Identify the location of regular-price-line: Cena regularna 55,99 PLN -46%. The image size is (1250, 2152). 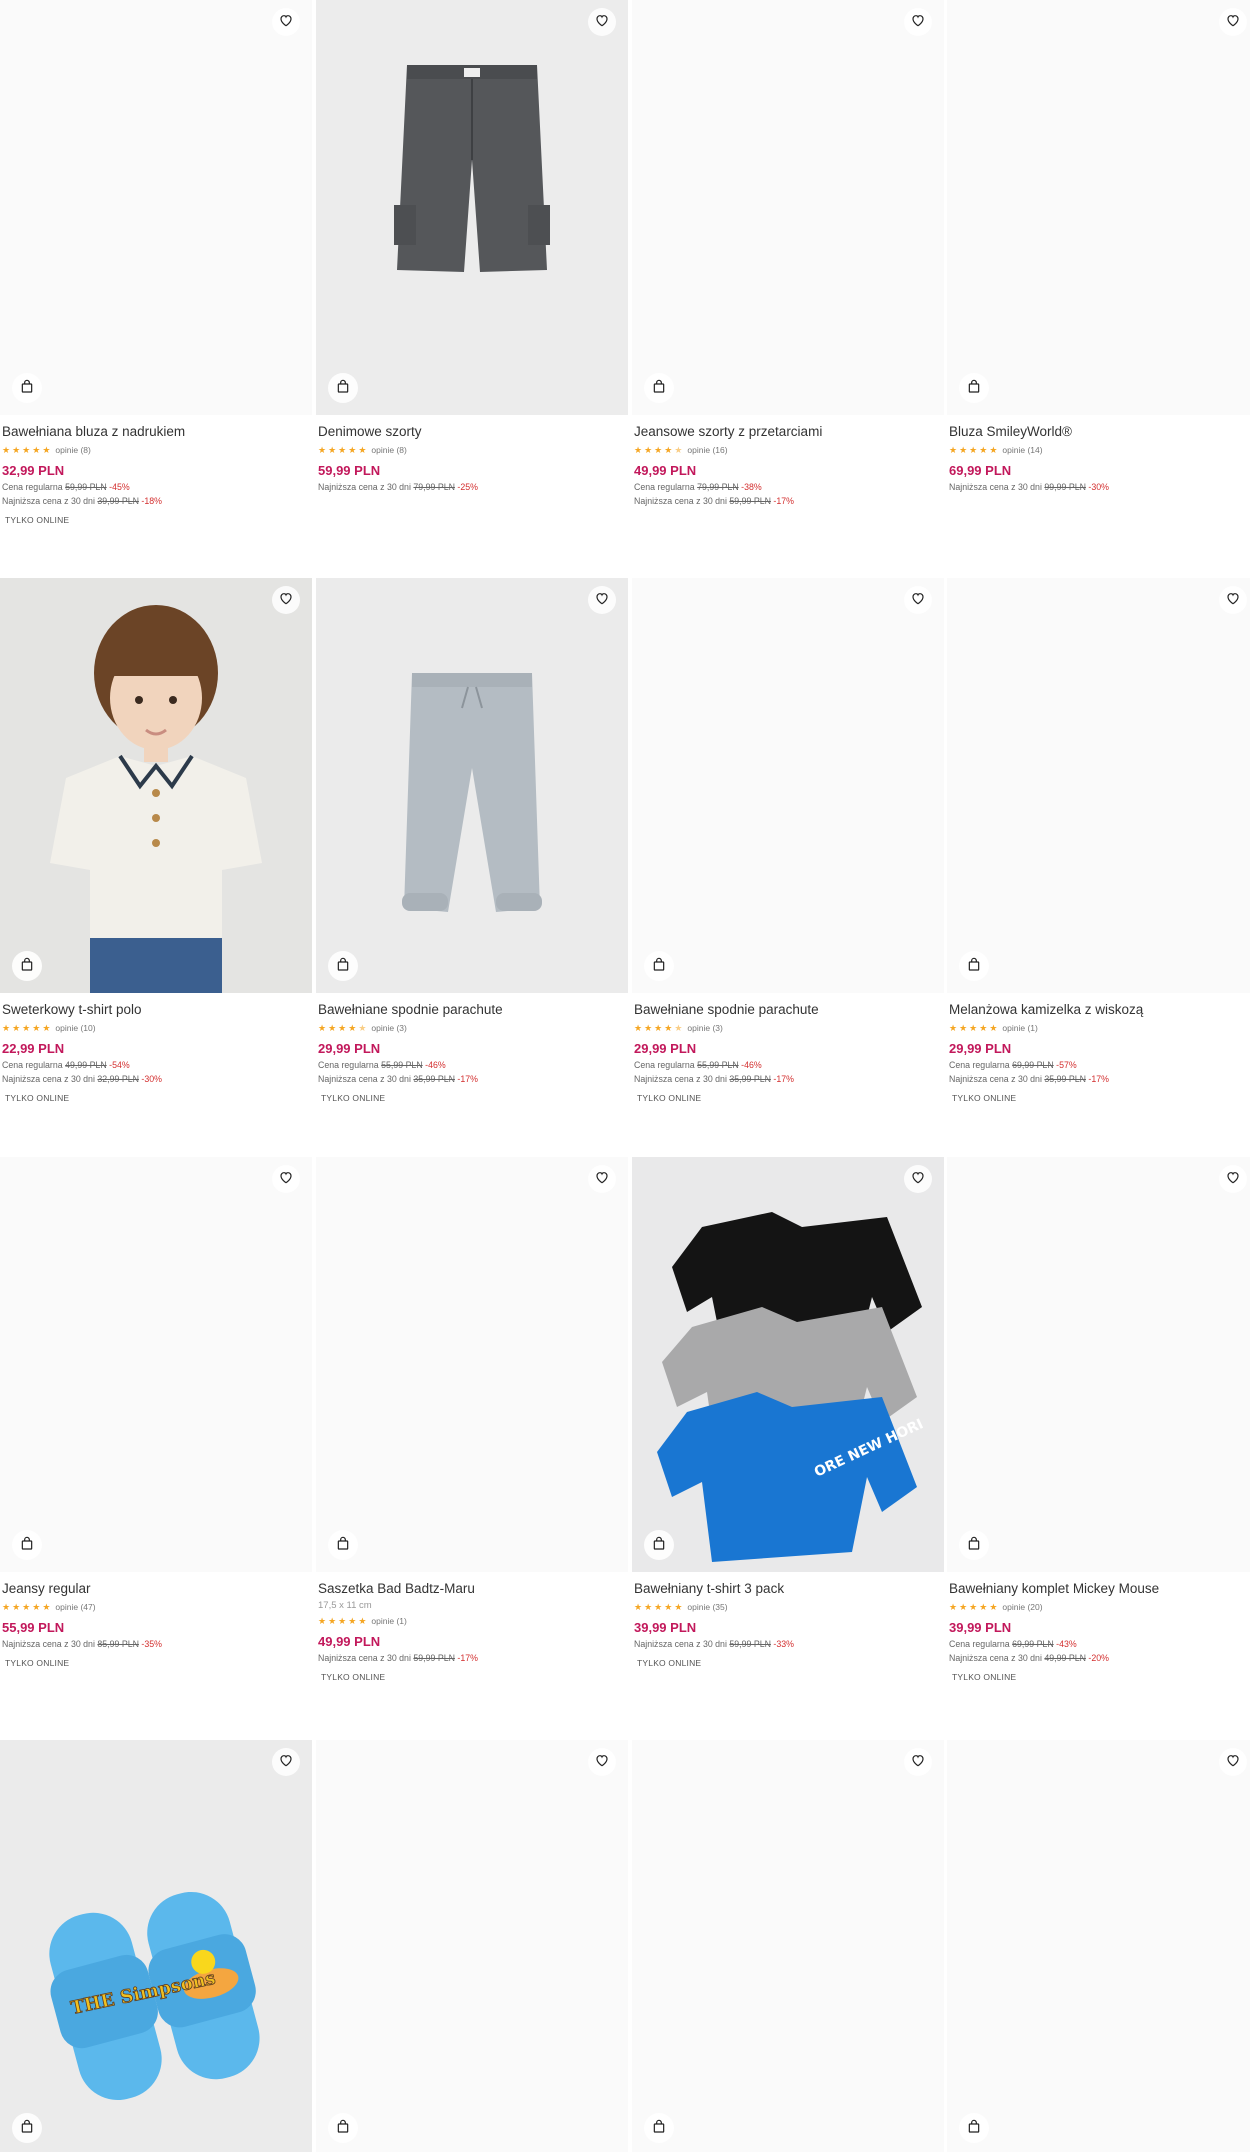
(788, 1065).